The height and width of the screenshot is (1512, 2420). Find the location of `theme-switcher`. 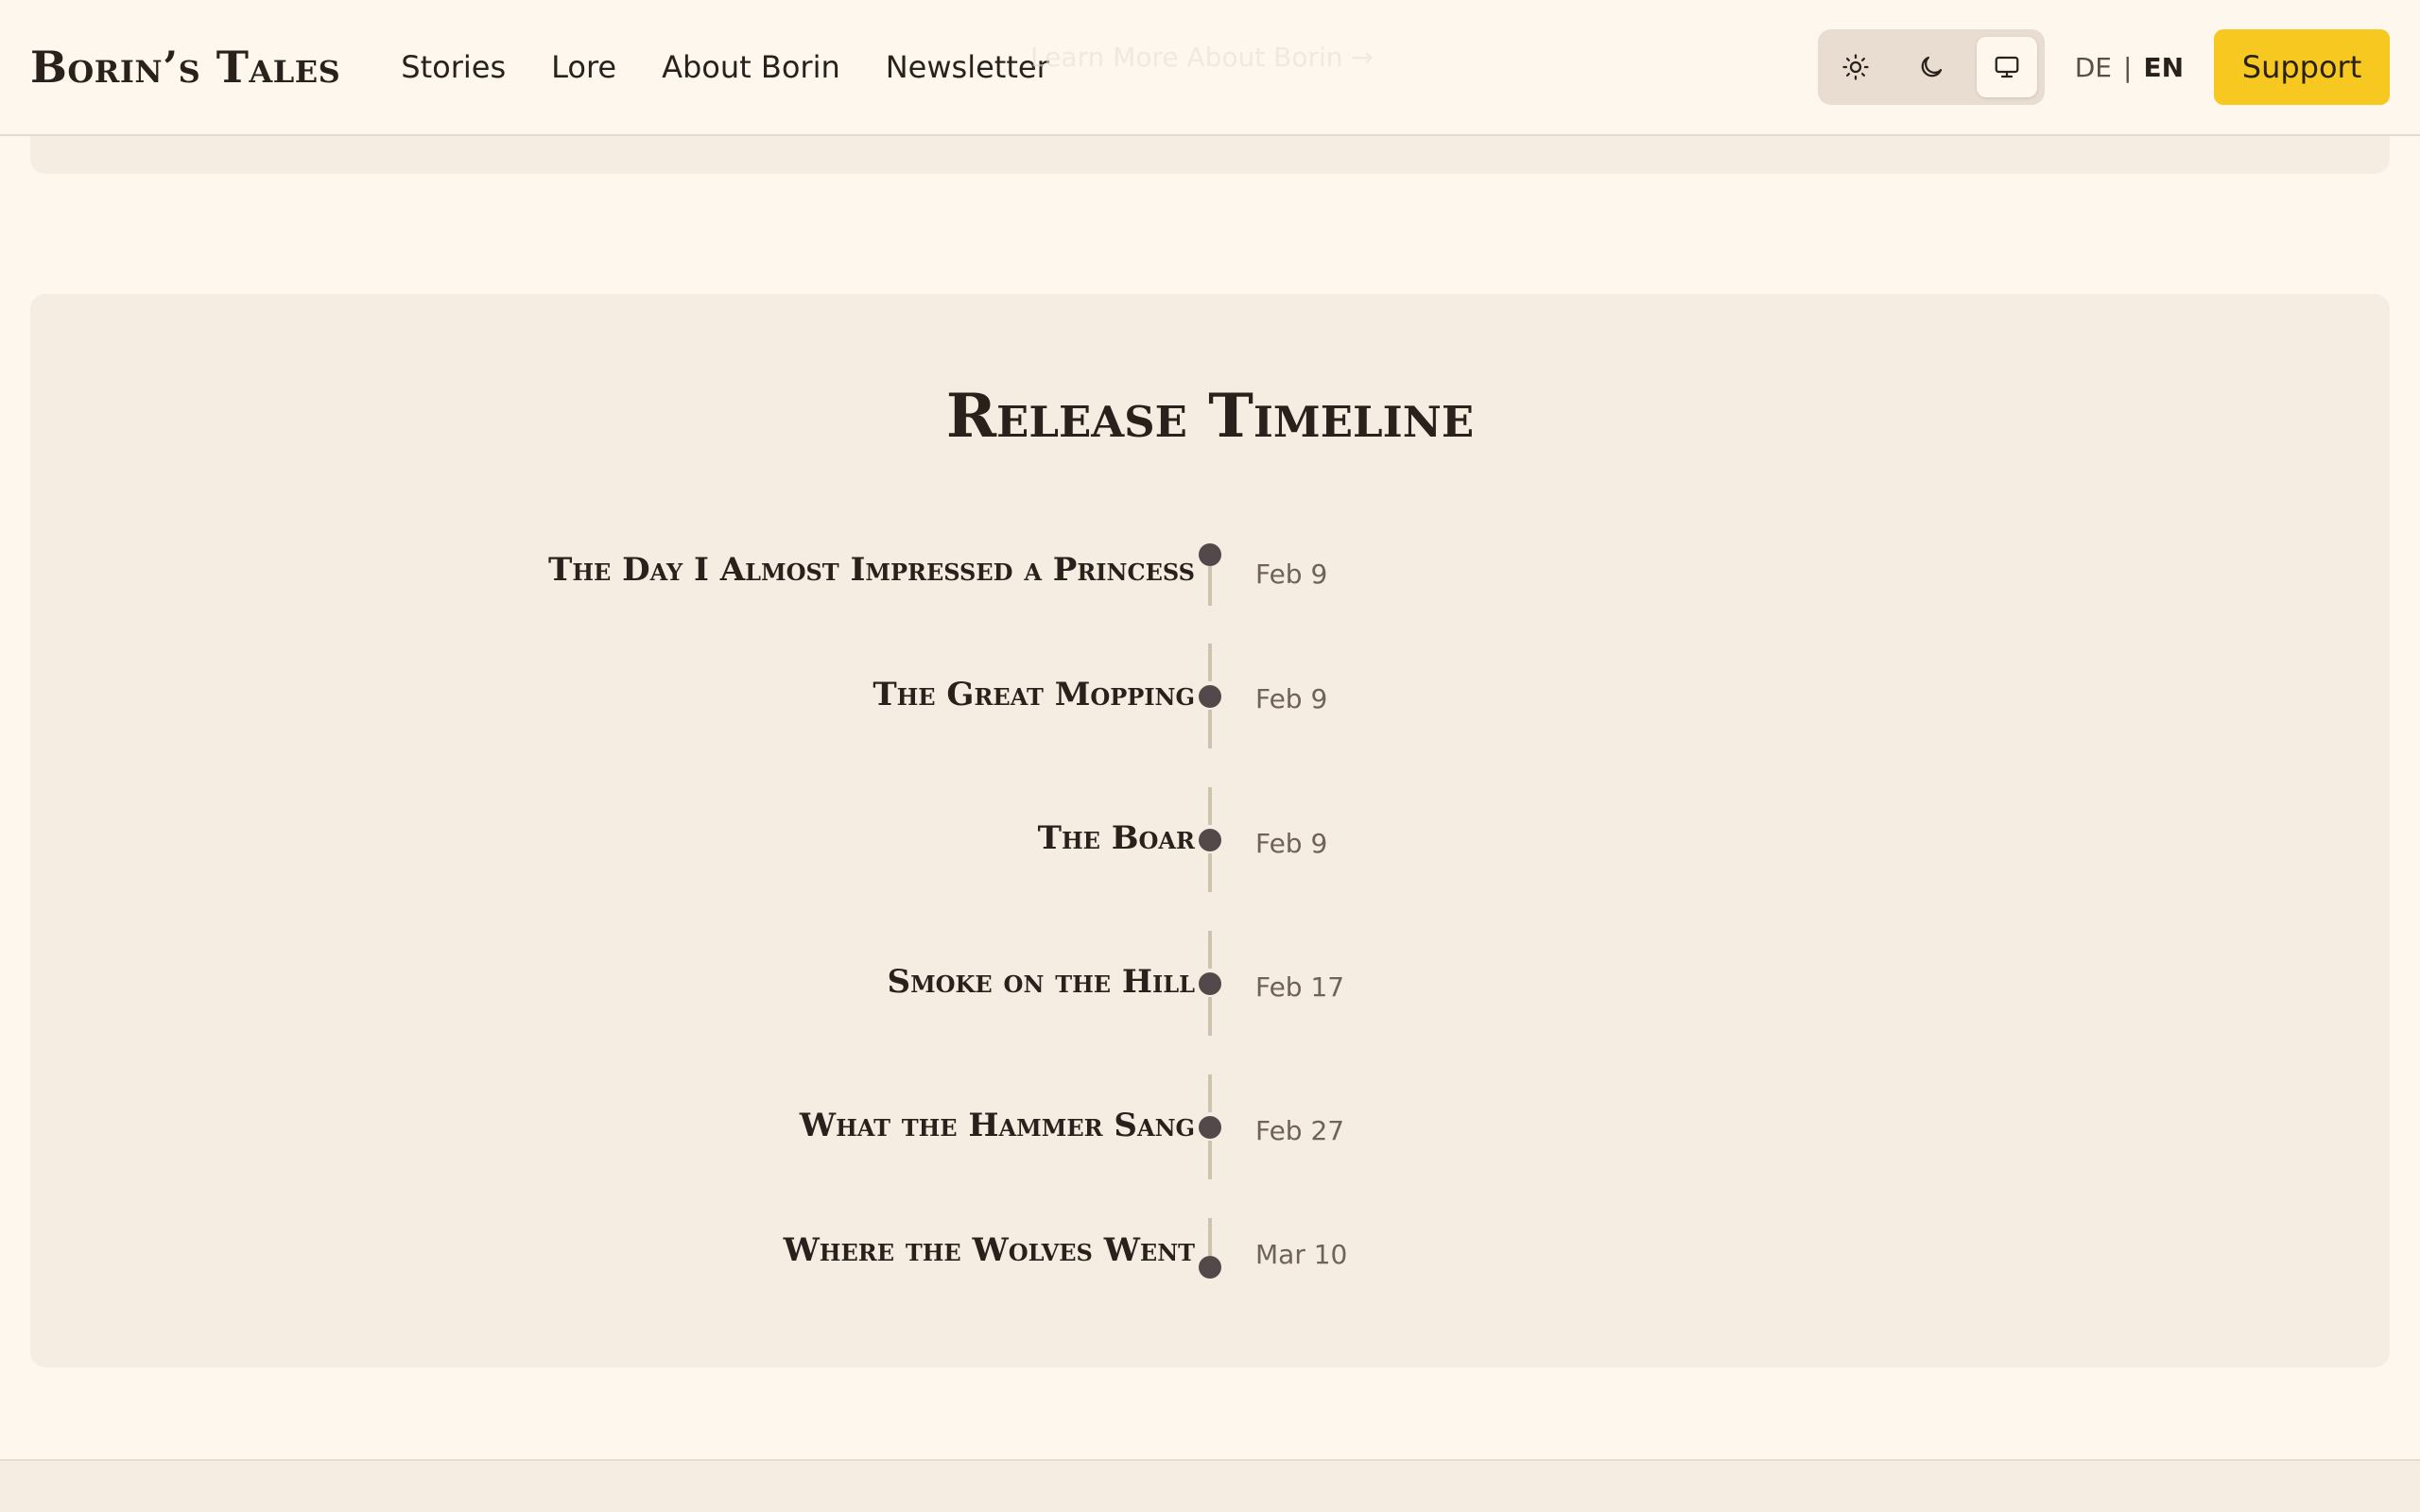

theme-switcher is located at coordinates (1931, 67).